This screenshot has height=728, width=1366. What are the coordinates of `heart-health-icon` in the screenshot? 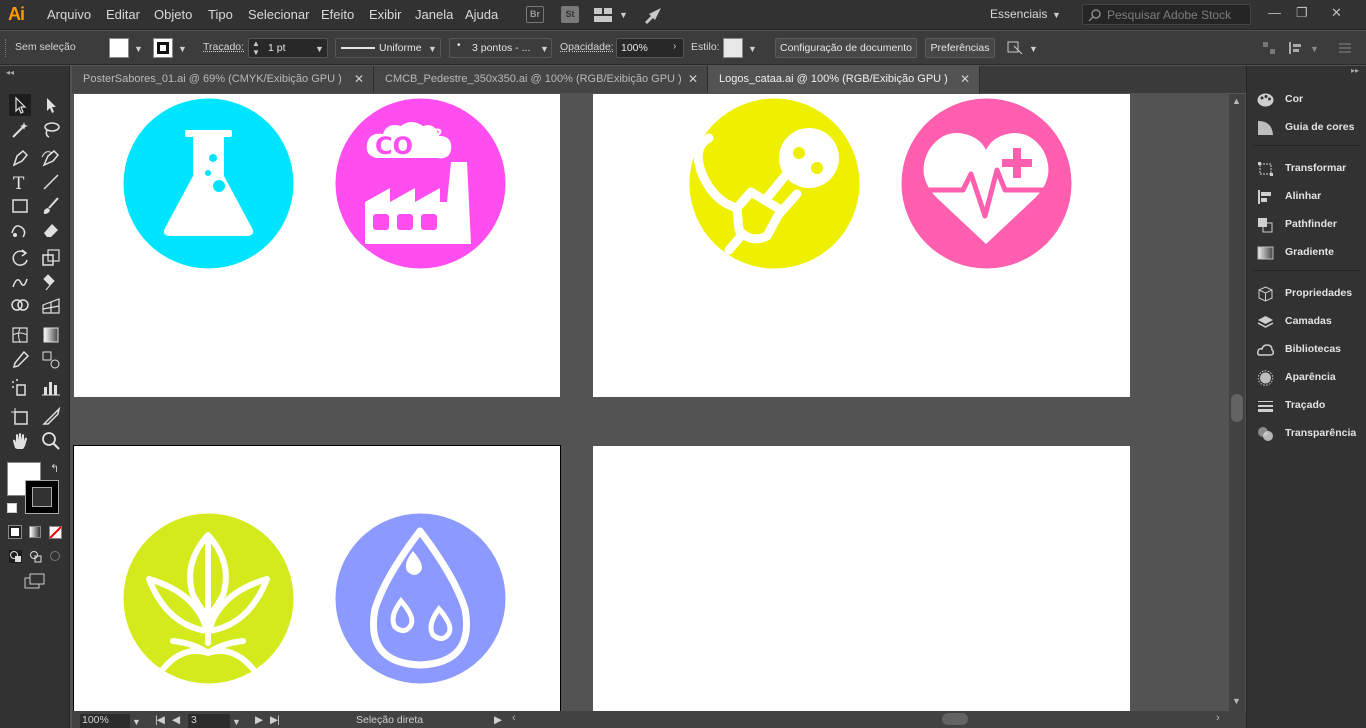 It's located at (986, 183).